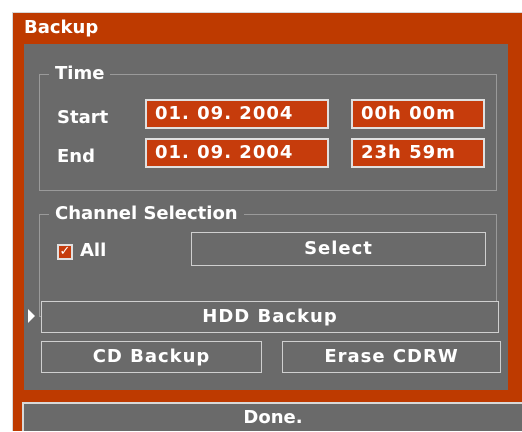 The width and height of the screenshot is (522, 432). What do you see at coordinates (237, 153) in the screenshot?
I see `end-date-field: 01. 09. 2004` at bounding box center [237, 153].